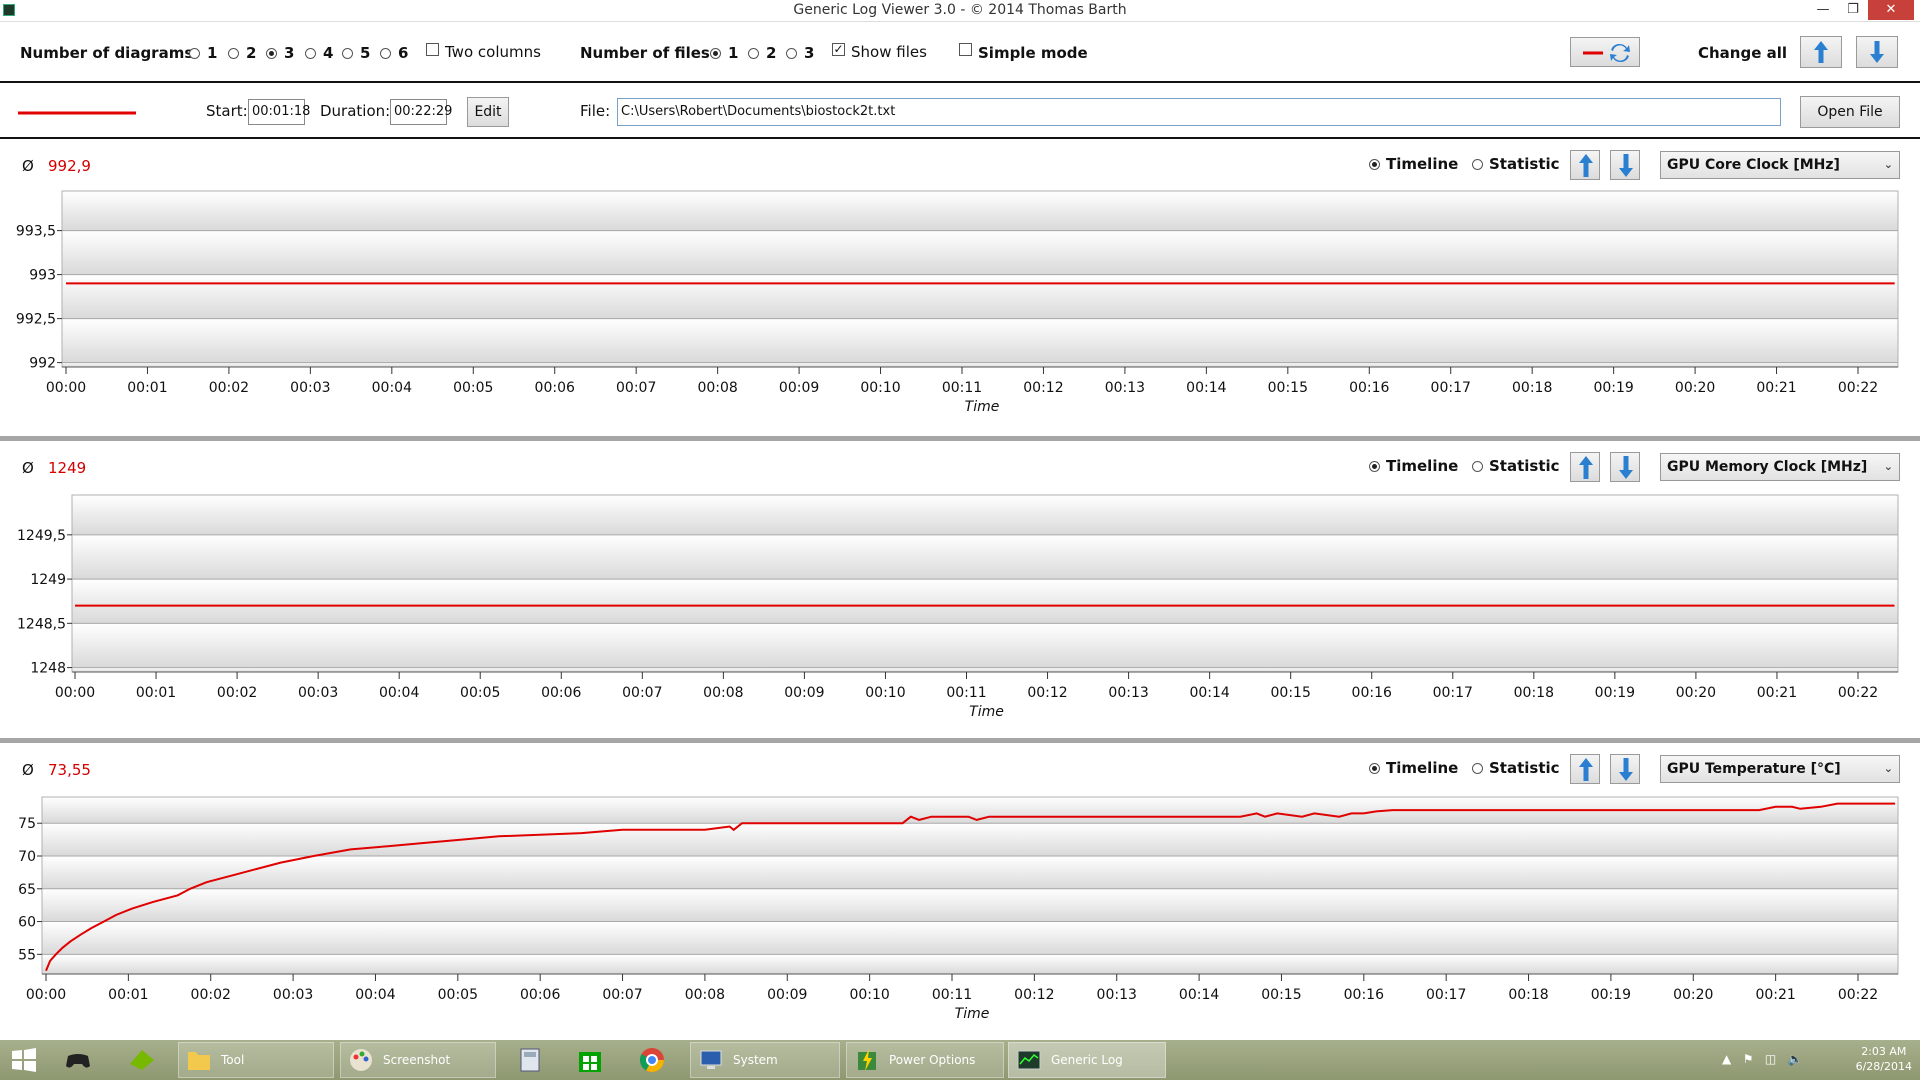  What do you see at coordinates (488, 112) in the screenshot?
I see `edit-button: Edit` at bounding box center [488, 112].